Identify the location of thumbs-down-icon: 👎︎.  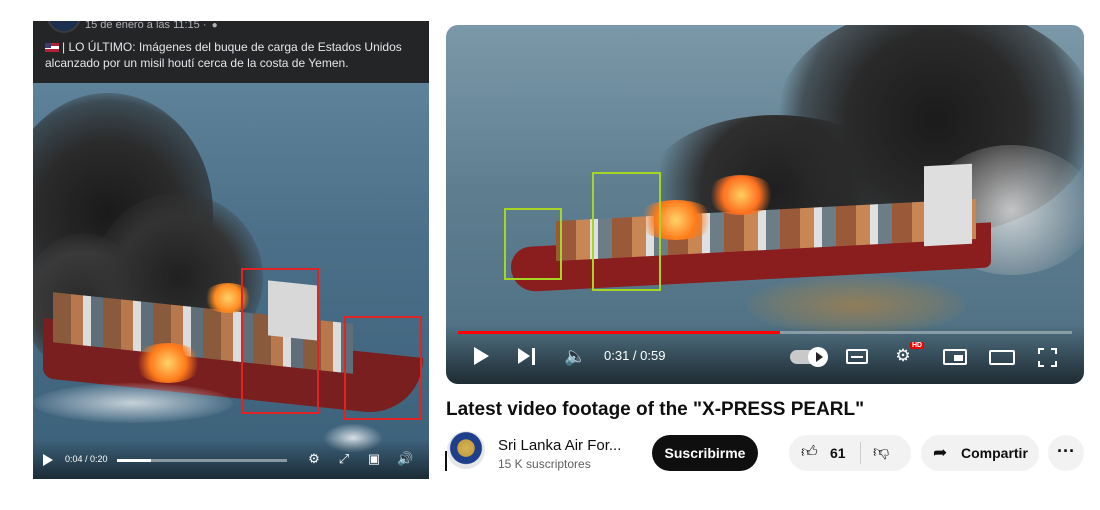
(883, 453).